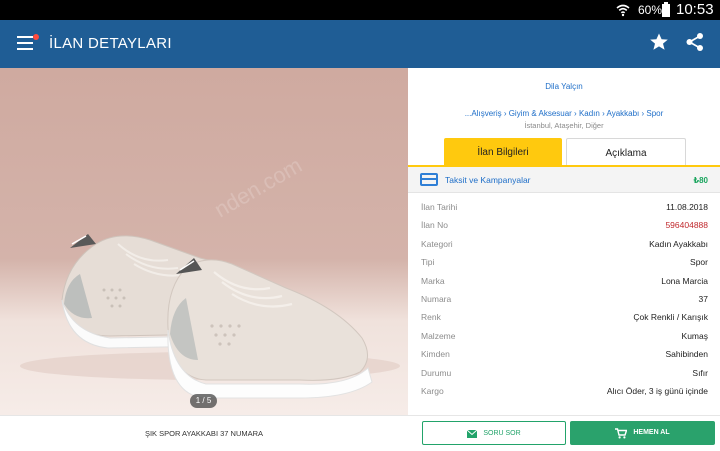  I want to click on detail-row: İlan No 596404888, so click(564, 225).